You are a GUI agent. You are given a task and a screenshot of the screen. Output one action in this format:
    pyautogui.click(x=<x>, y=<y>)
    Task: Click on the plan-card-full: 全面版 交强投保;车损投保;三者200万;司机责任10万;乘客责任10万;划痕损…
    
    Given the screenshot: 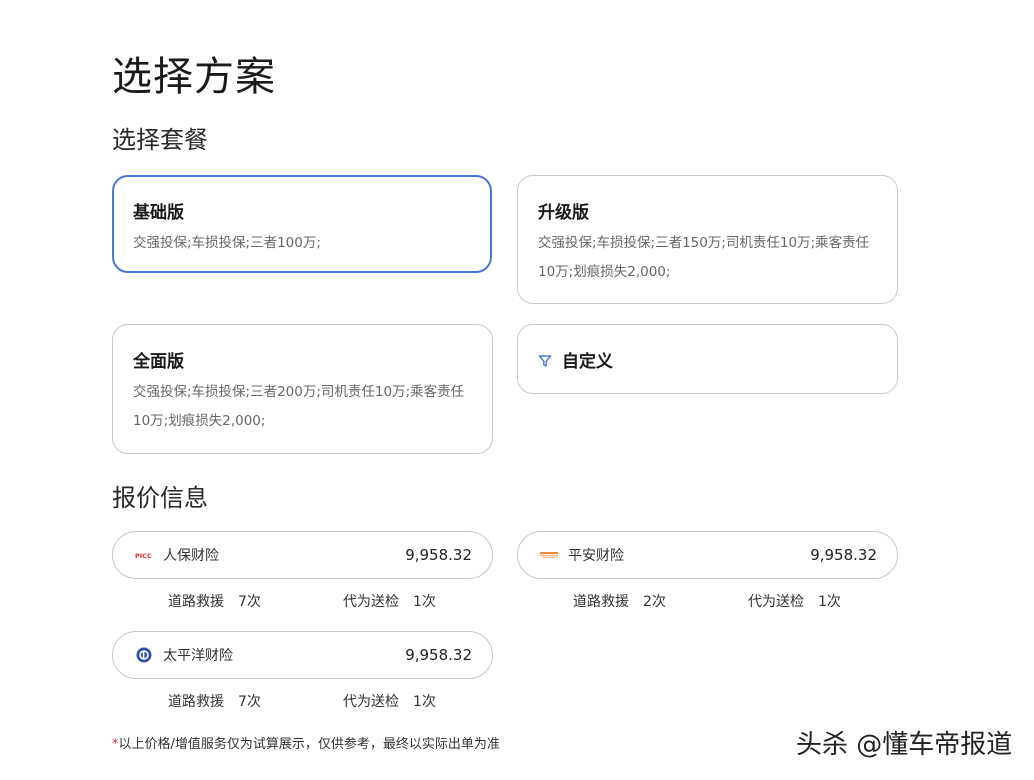 What is the action you would take?
    pyautogui.click(x=302, y=389)
    